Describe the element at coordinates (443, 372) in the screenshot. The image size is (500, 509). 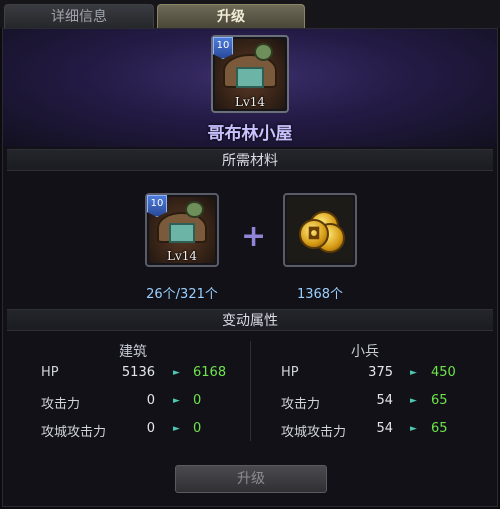
I see `stat-new-value: 450` at that location.